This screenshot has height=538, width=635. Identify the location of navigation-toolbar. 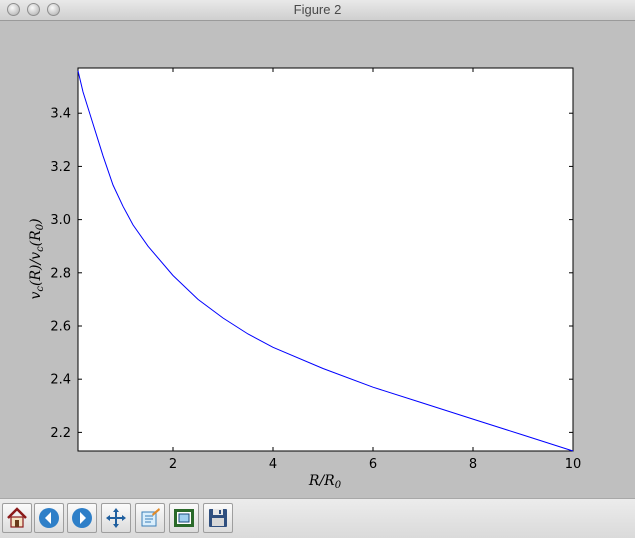
(317, 518).